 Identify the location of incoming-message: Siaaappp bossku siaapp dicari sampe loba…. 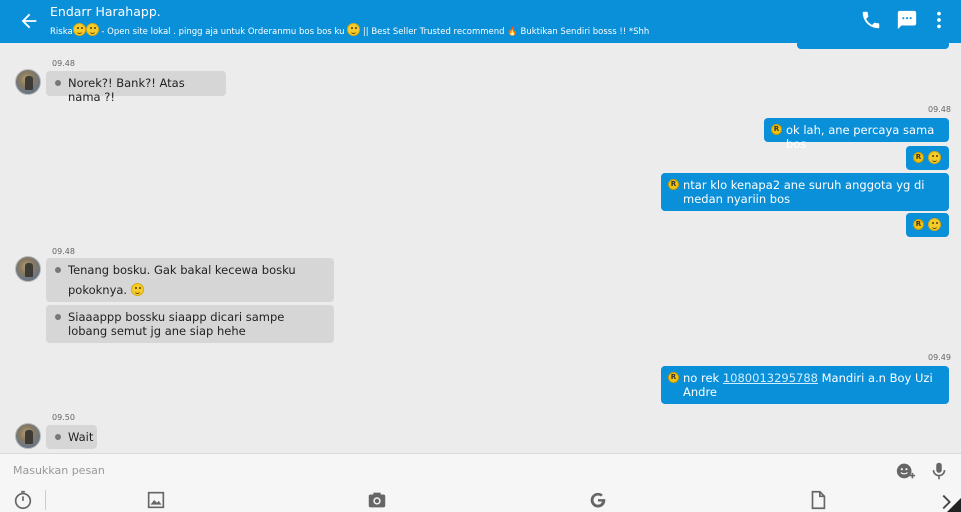
(190, 324).